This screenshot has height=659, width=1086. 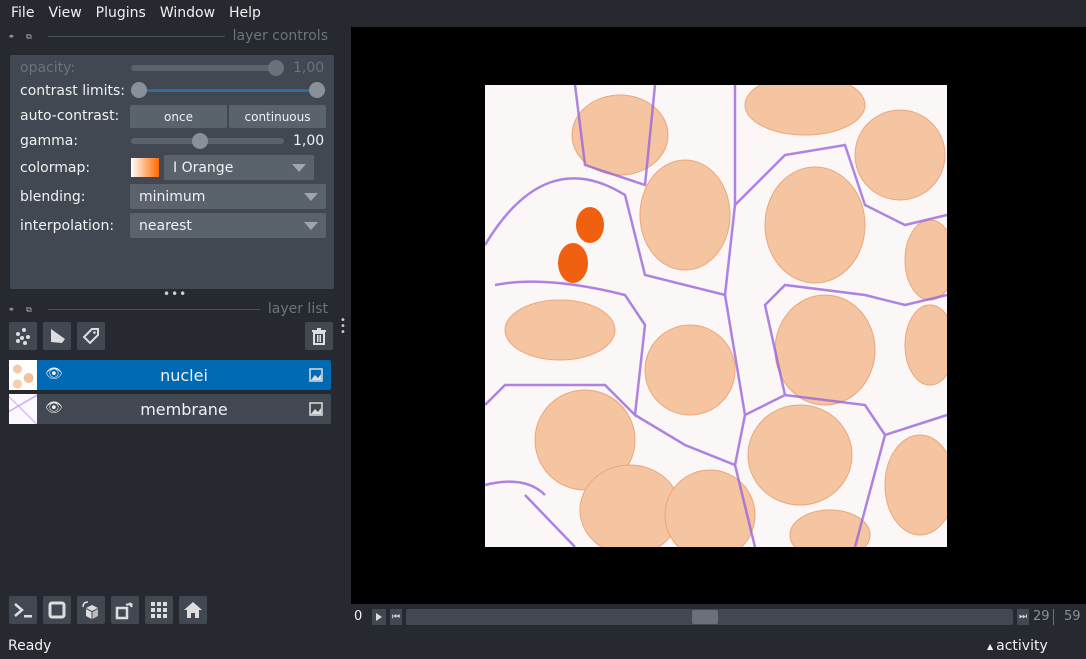 What do you see at coordinates (1022, 646) in the screenshot?
I see `activity-label: activity` at bounding box center [1022, 646].